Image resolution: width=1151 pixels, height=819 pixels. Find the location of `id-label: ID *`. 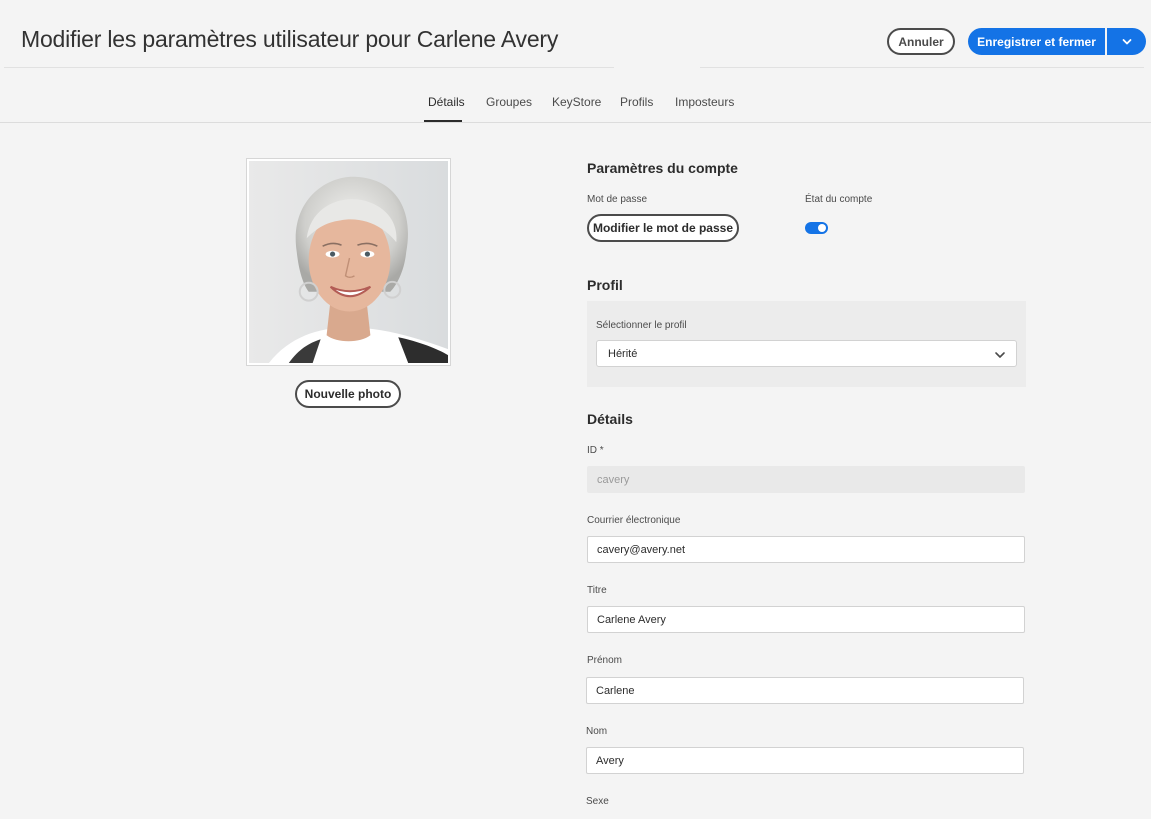

id-label: ID * is located at coordinates (595, 450).